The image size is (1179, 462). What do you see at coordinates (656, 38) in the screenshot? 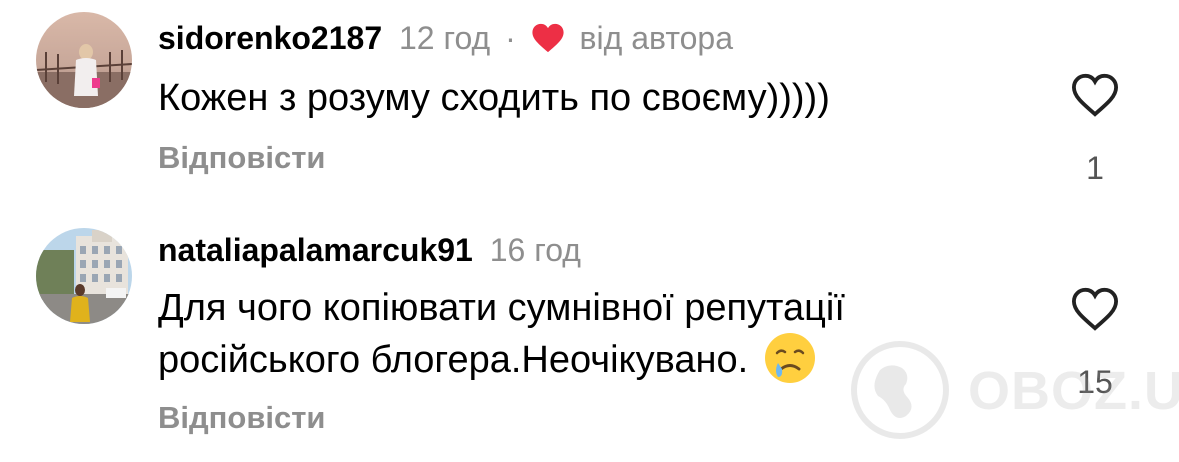
I see `author-like-label: від автора` at bounding box center [656, 38].